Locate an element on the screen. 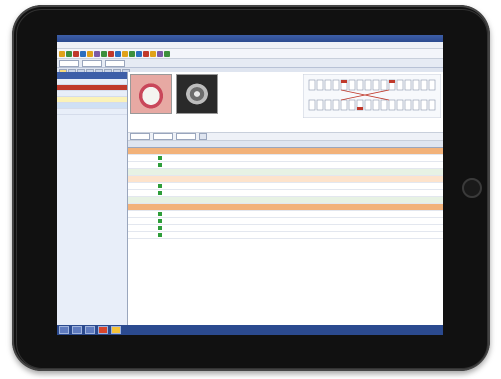  toolbar is located at coordinates (250, 54).